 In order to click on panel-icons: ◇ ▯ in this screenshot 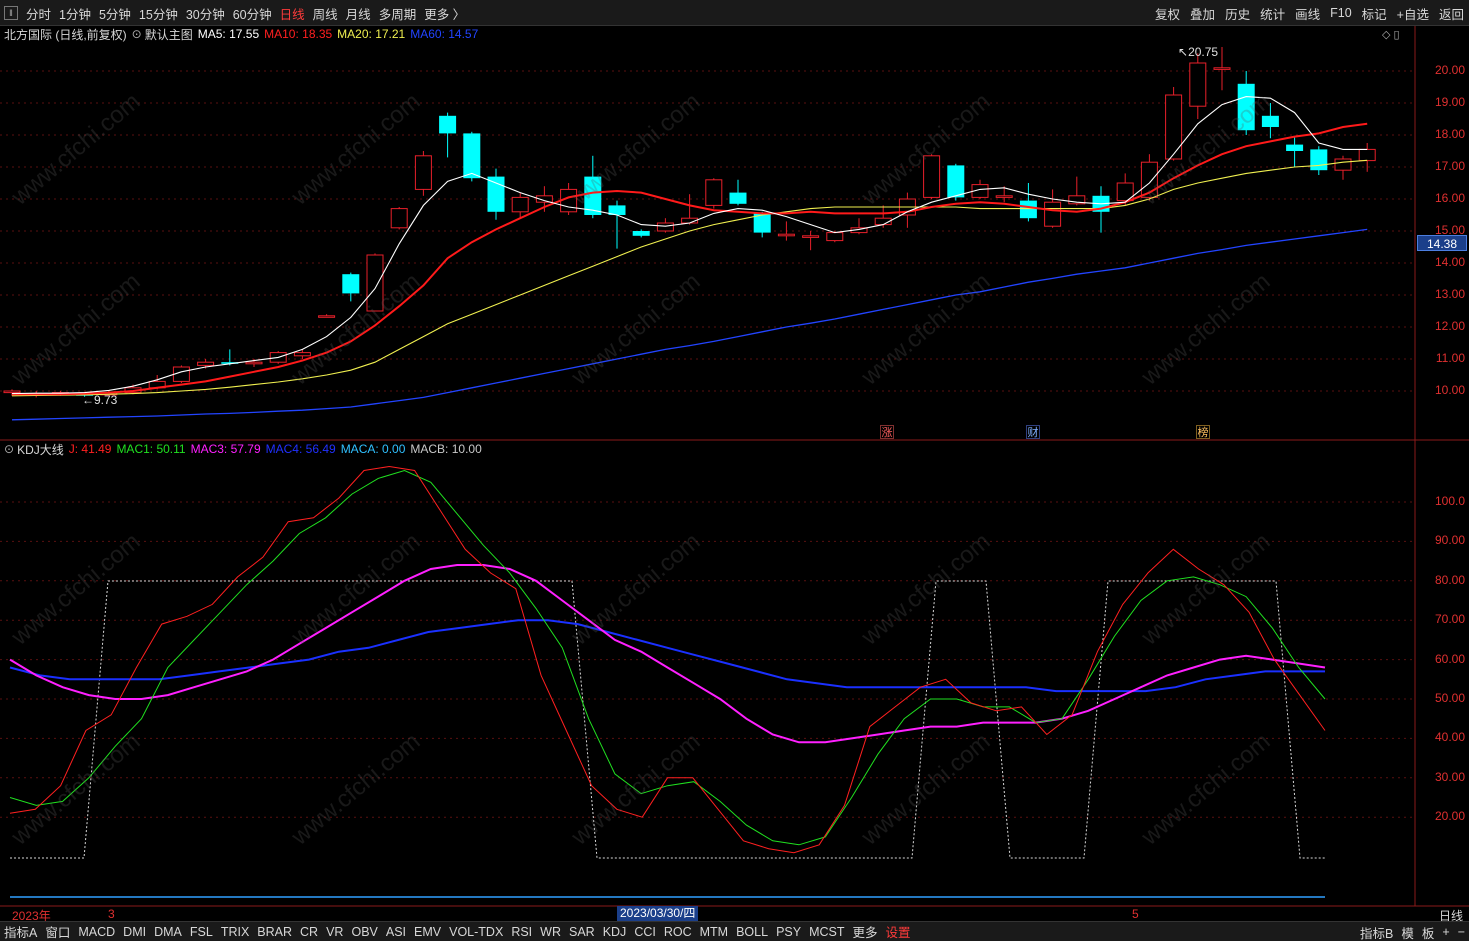, I will do `click(1391, 34)`.